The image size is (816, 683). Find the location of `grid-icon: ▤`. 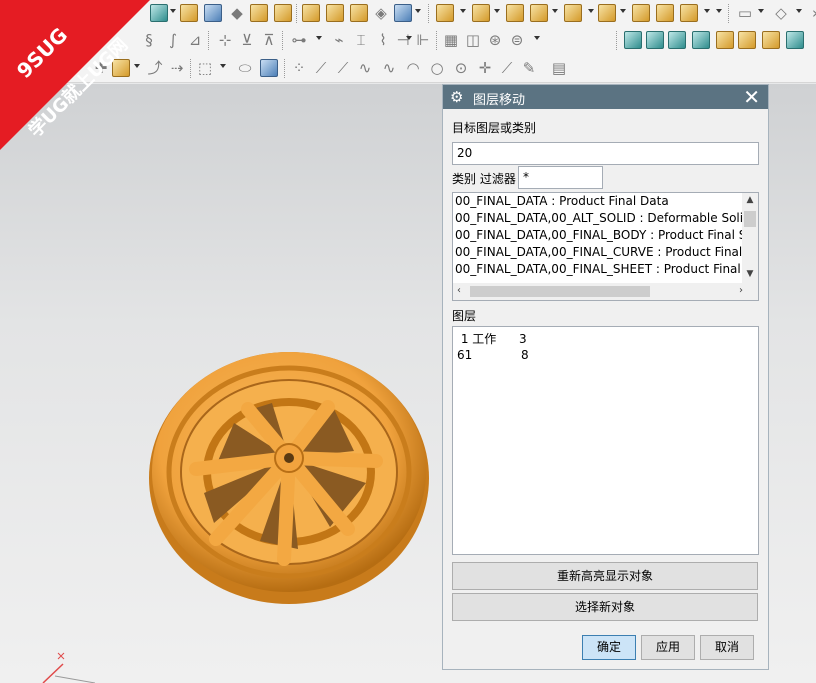

grid-icon: ▤ is located at coordinates (559, 68).